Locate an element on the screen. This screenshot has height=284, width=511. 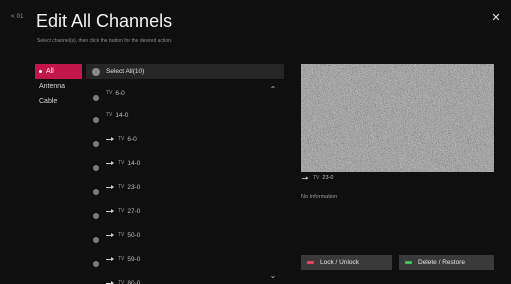
chevron-up-icon: ⌃ is located at coordinates (273, 89).